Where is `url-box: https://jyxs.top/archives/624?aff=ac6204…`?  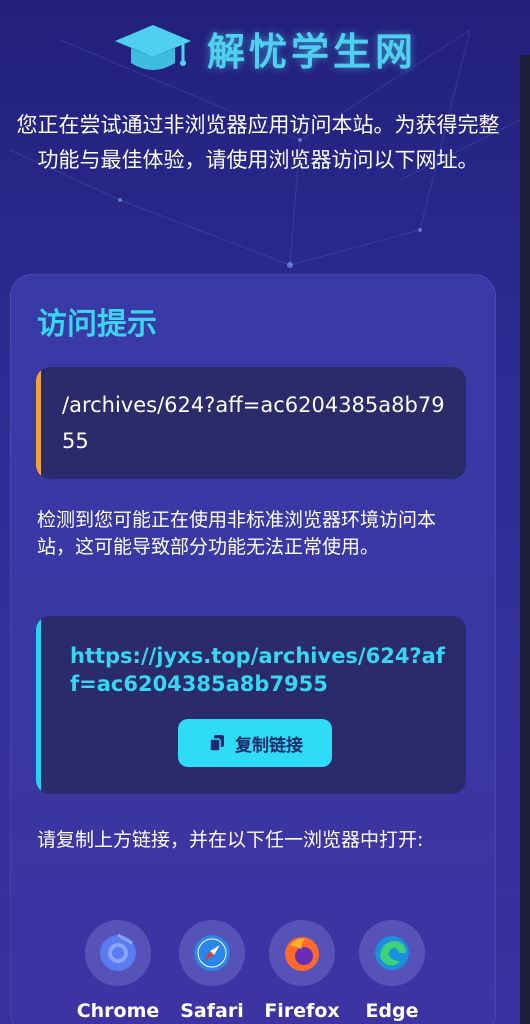 url-box: https://jyxs.top/archives/624?aff=ac6204… is located at coordinates (251, 705).